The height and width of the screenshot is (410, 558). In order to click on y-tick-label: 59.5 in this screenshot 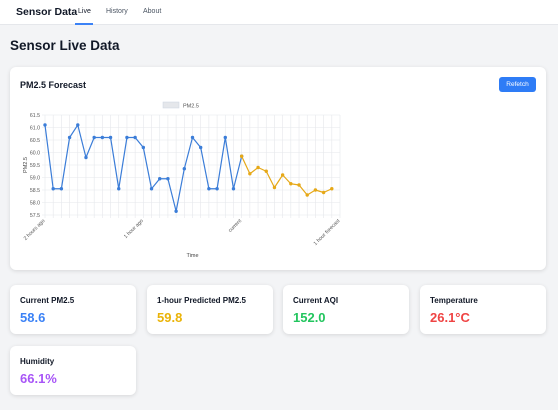, I will do `click(35, 166)`.